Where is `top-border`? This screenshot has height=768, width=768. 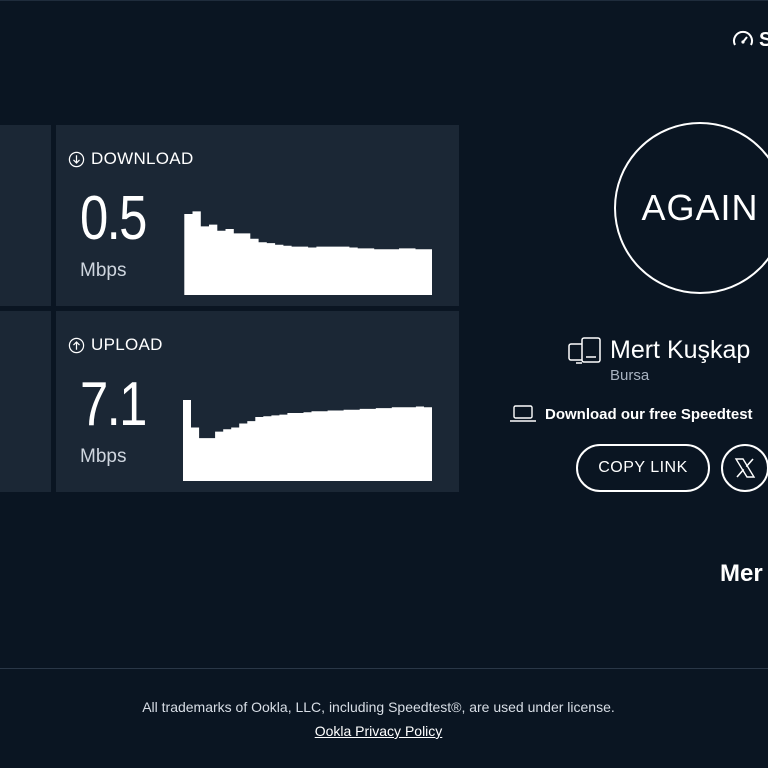 top-border is located at coordinates (384, 0).